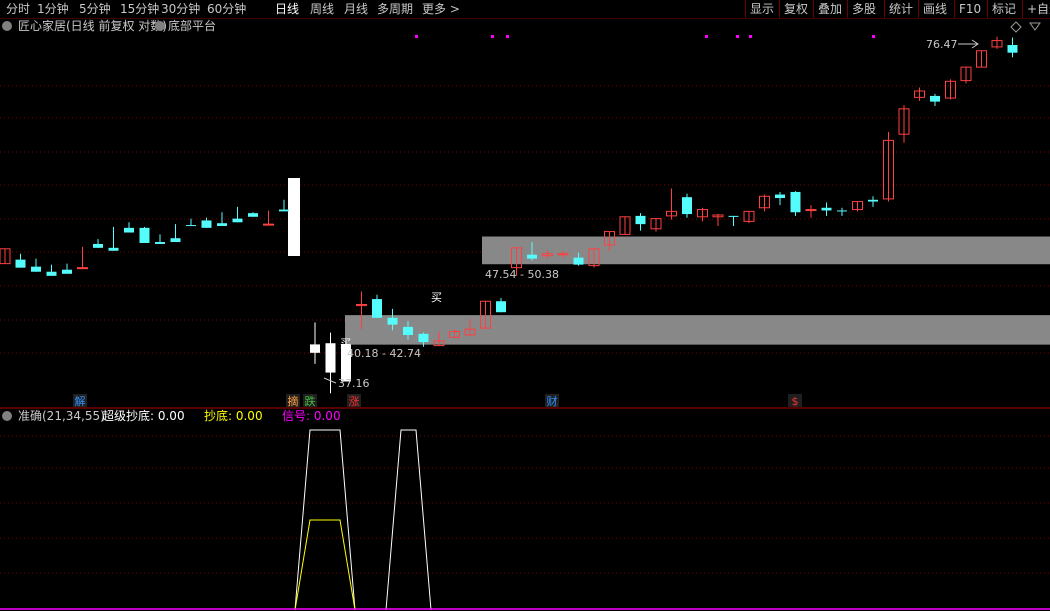 The width and height of the screenshot is (1050, 611). I want to click on period-5: 60分钟, so click(226, 9).